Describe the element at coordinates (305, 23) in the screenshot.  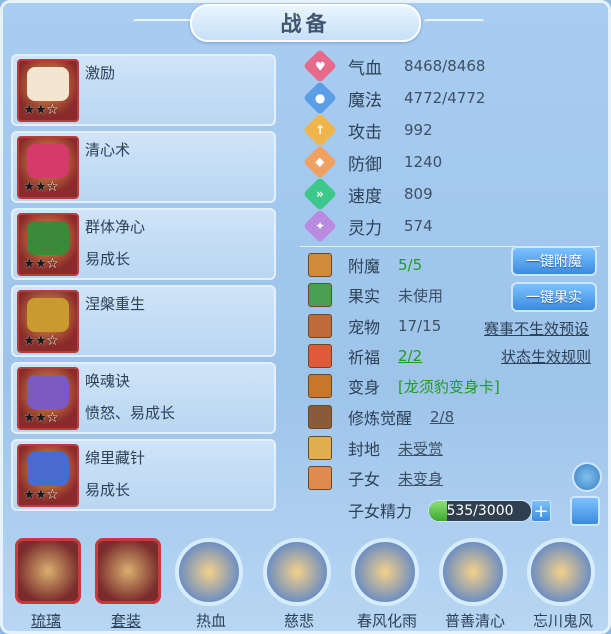
I see `title-bar: 战备` at that location.